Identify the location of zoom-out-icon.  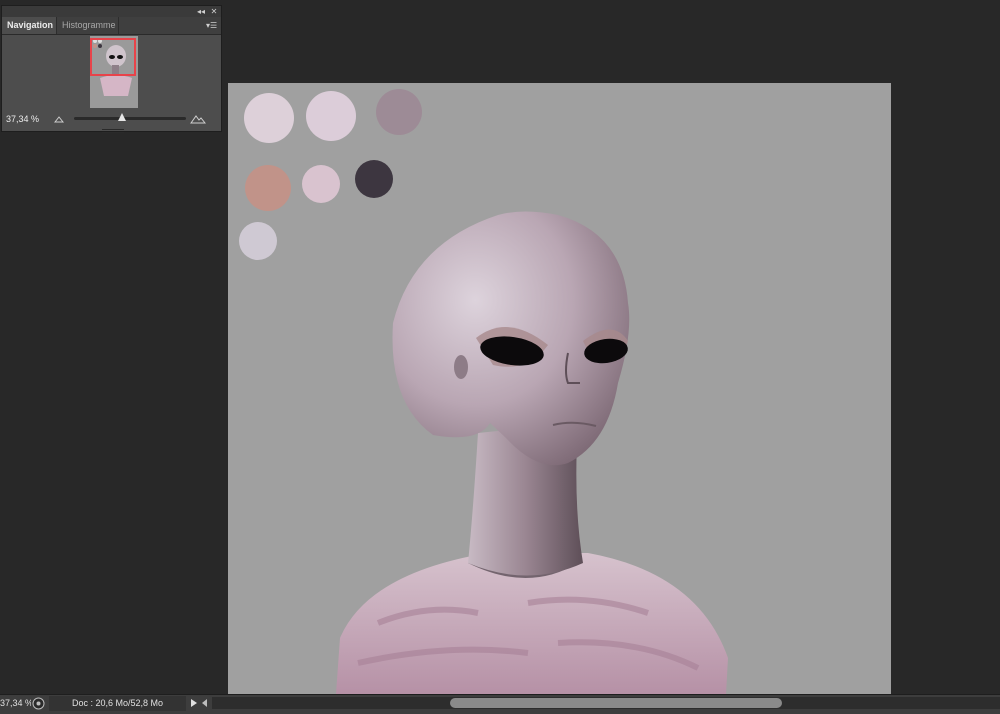
(59, 119).